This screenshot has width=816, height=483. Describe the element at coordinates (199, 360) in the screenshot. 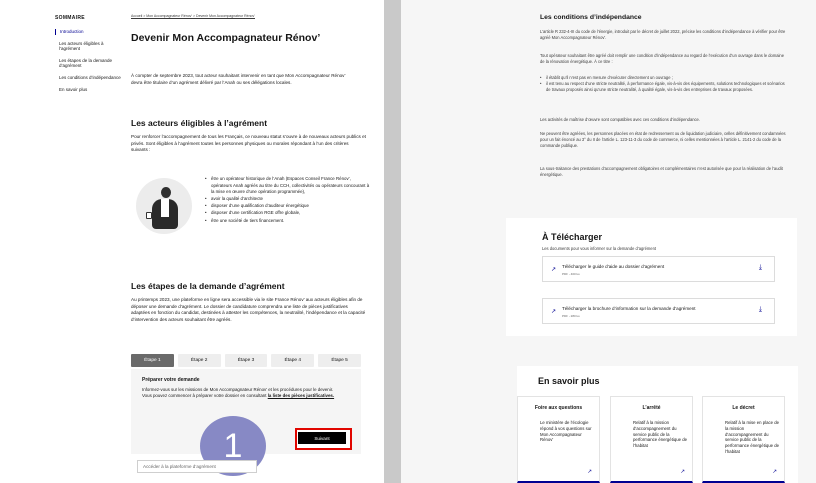

I see `tab-step-2: Étape 2` at that location.